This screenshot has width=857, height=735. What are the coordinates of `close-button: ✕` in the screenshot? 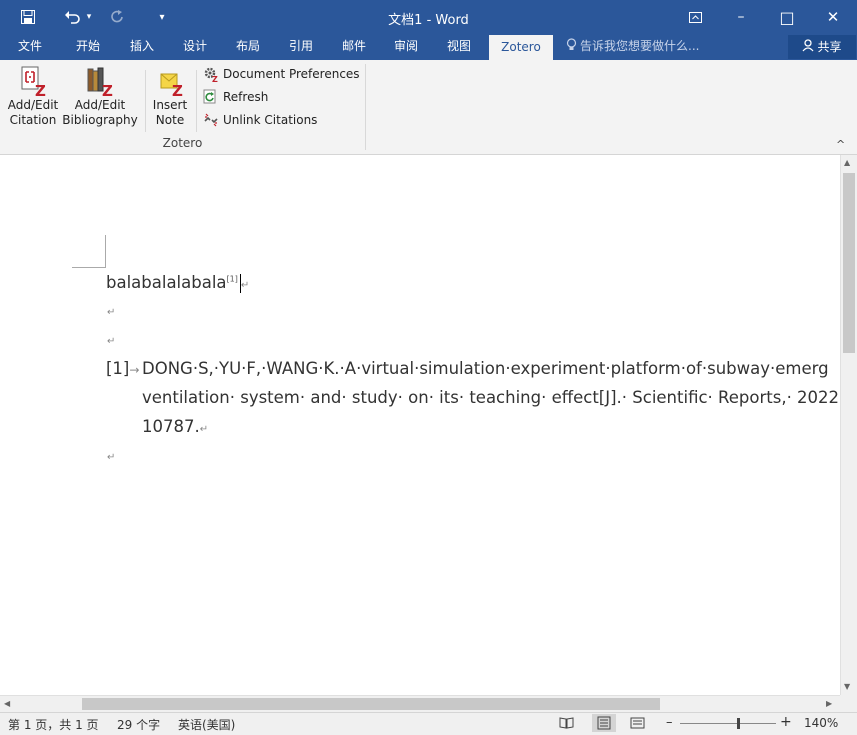 It's located at (833, 17).